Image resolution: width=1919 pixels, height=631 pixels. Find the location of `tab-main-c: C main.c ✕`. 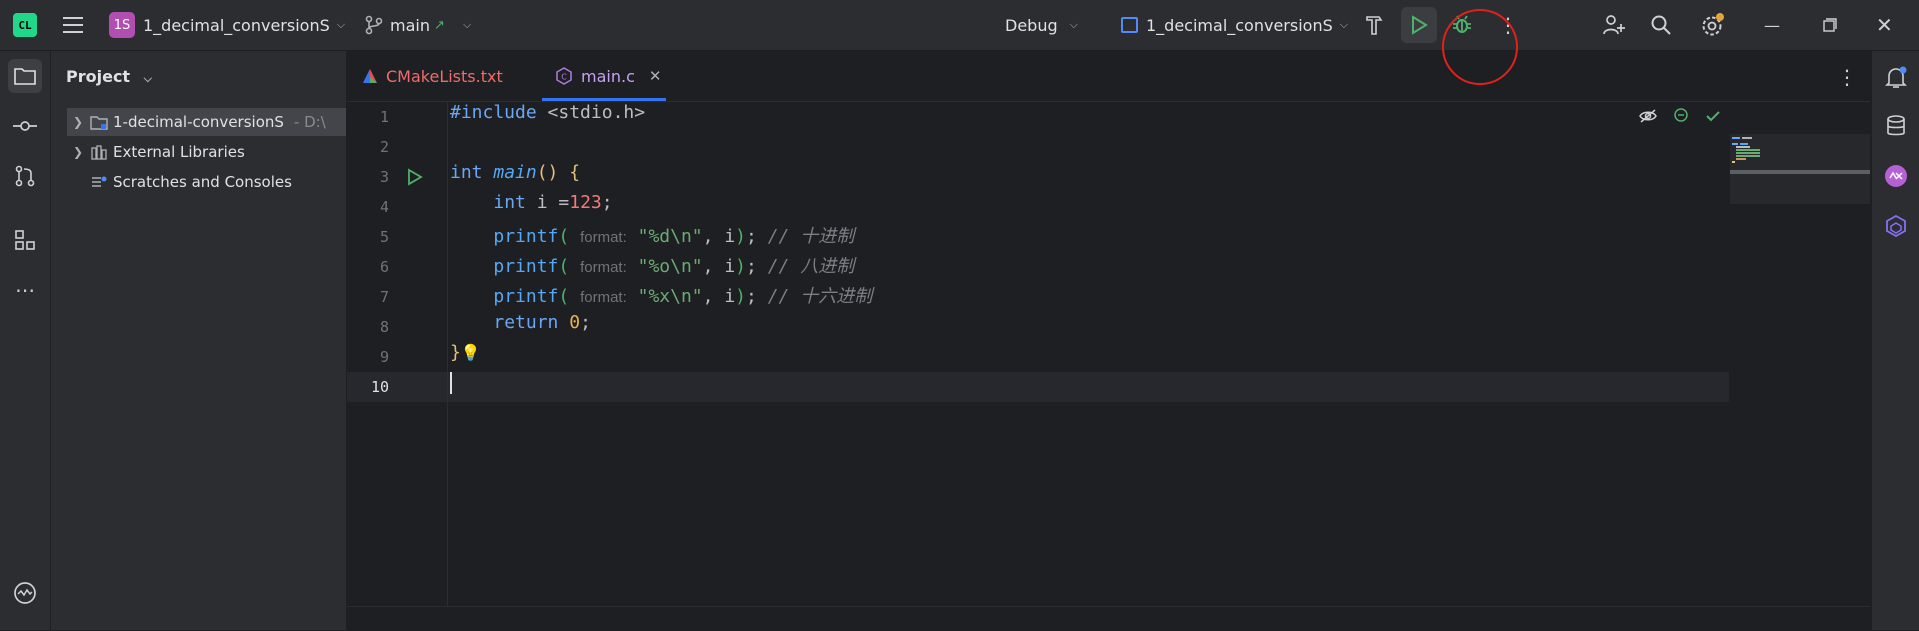

tab-main-c: C main.c ✕ is located at coordinates (608, 76).